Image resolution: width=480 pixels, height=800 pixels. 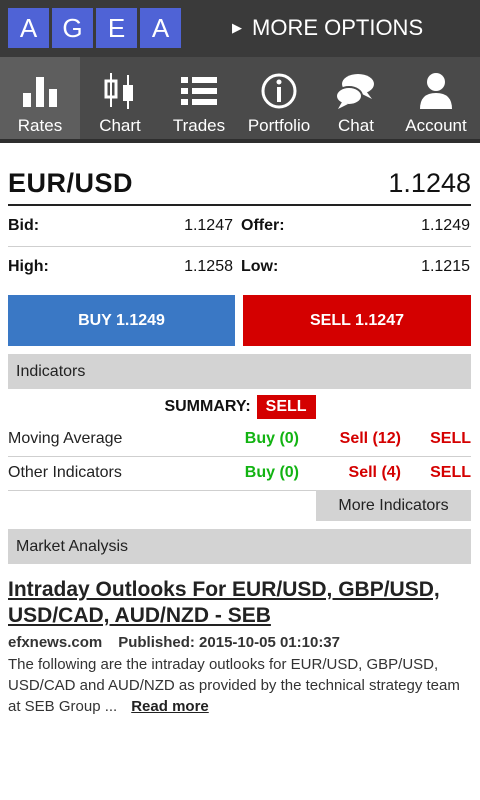 What do you see at coordinates (436, 91) in the screenshot?
I see `user-icon` at bounding box center [436, 91].